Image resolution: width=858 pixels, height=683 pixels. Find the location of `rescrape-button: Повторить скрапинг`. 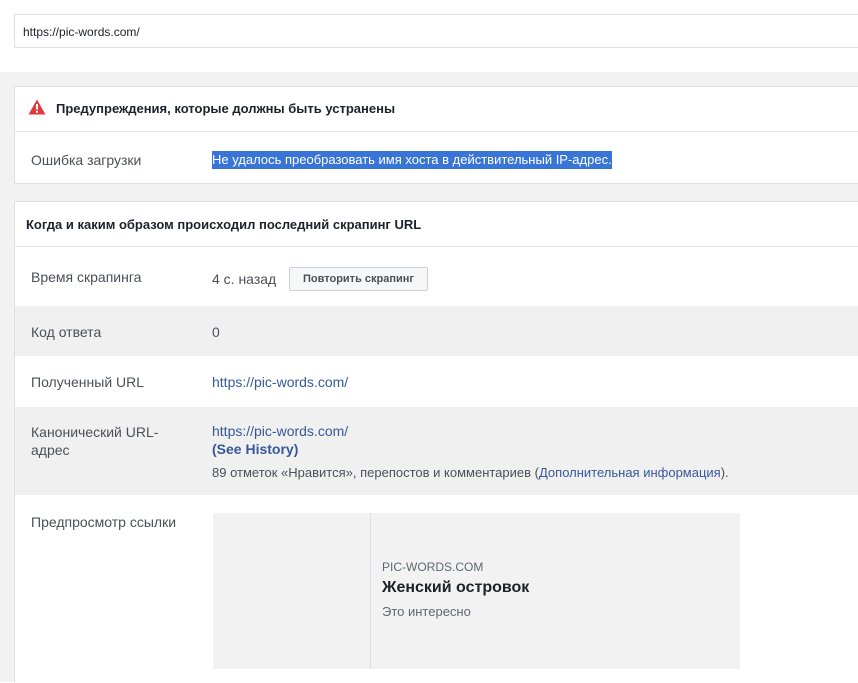

rescrape-button: Повторить скрапинг is located at coordinates (358, 279).